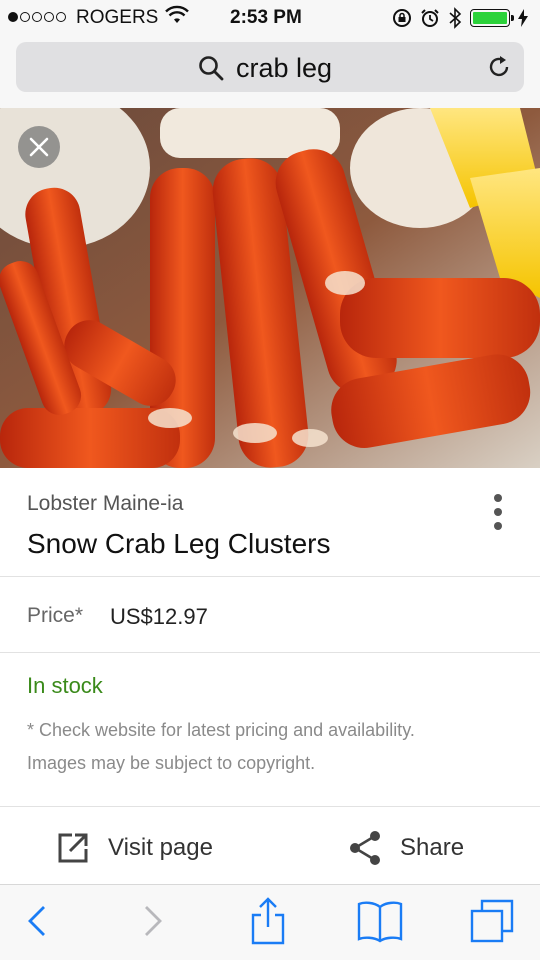 This screenshot has height=960, width=540. I want to click on browser-toolbar, so click(270, 922).